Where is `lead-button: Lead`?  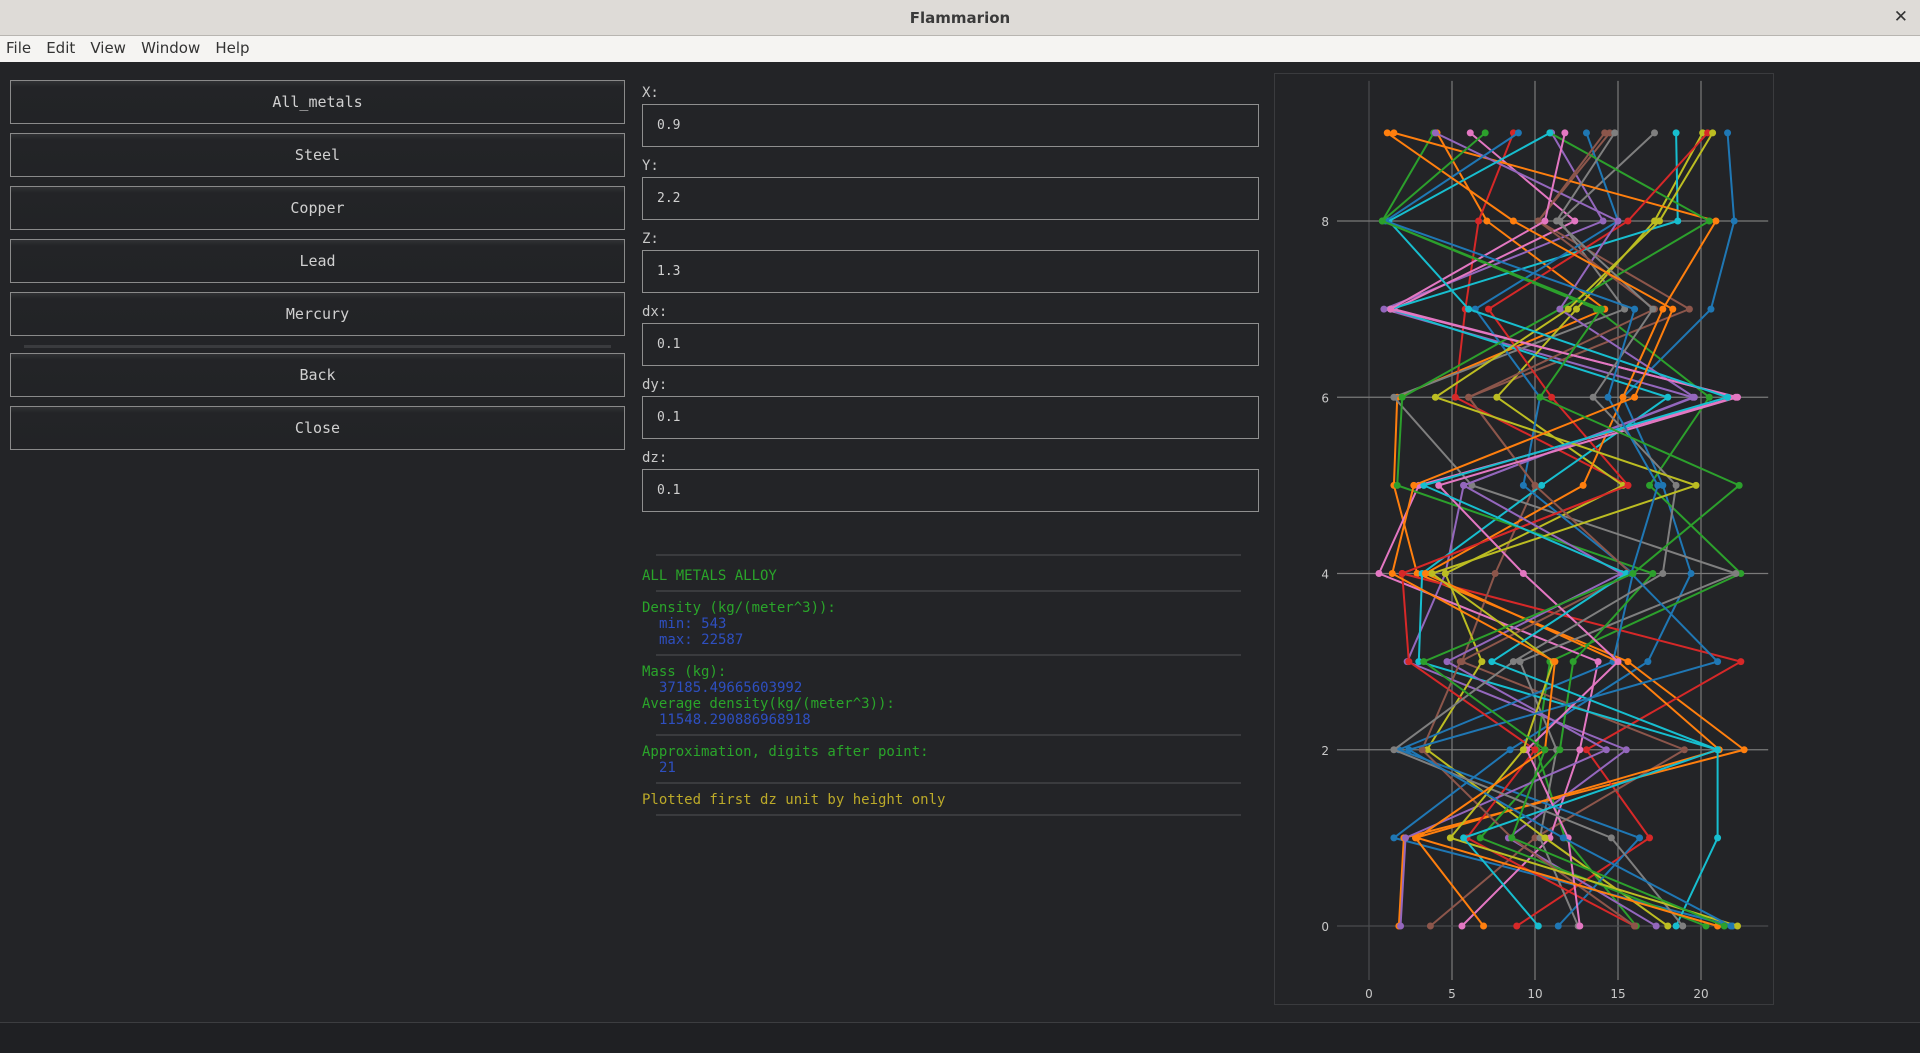 lead-button: Lead is located at coordinates (317, 261).